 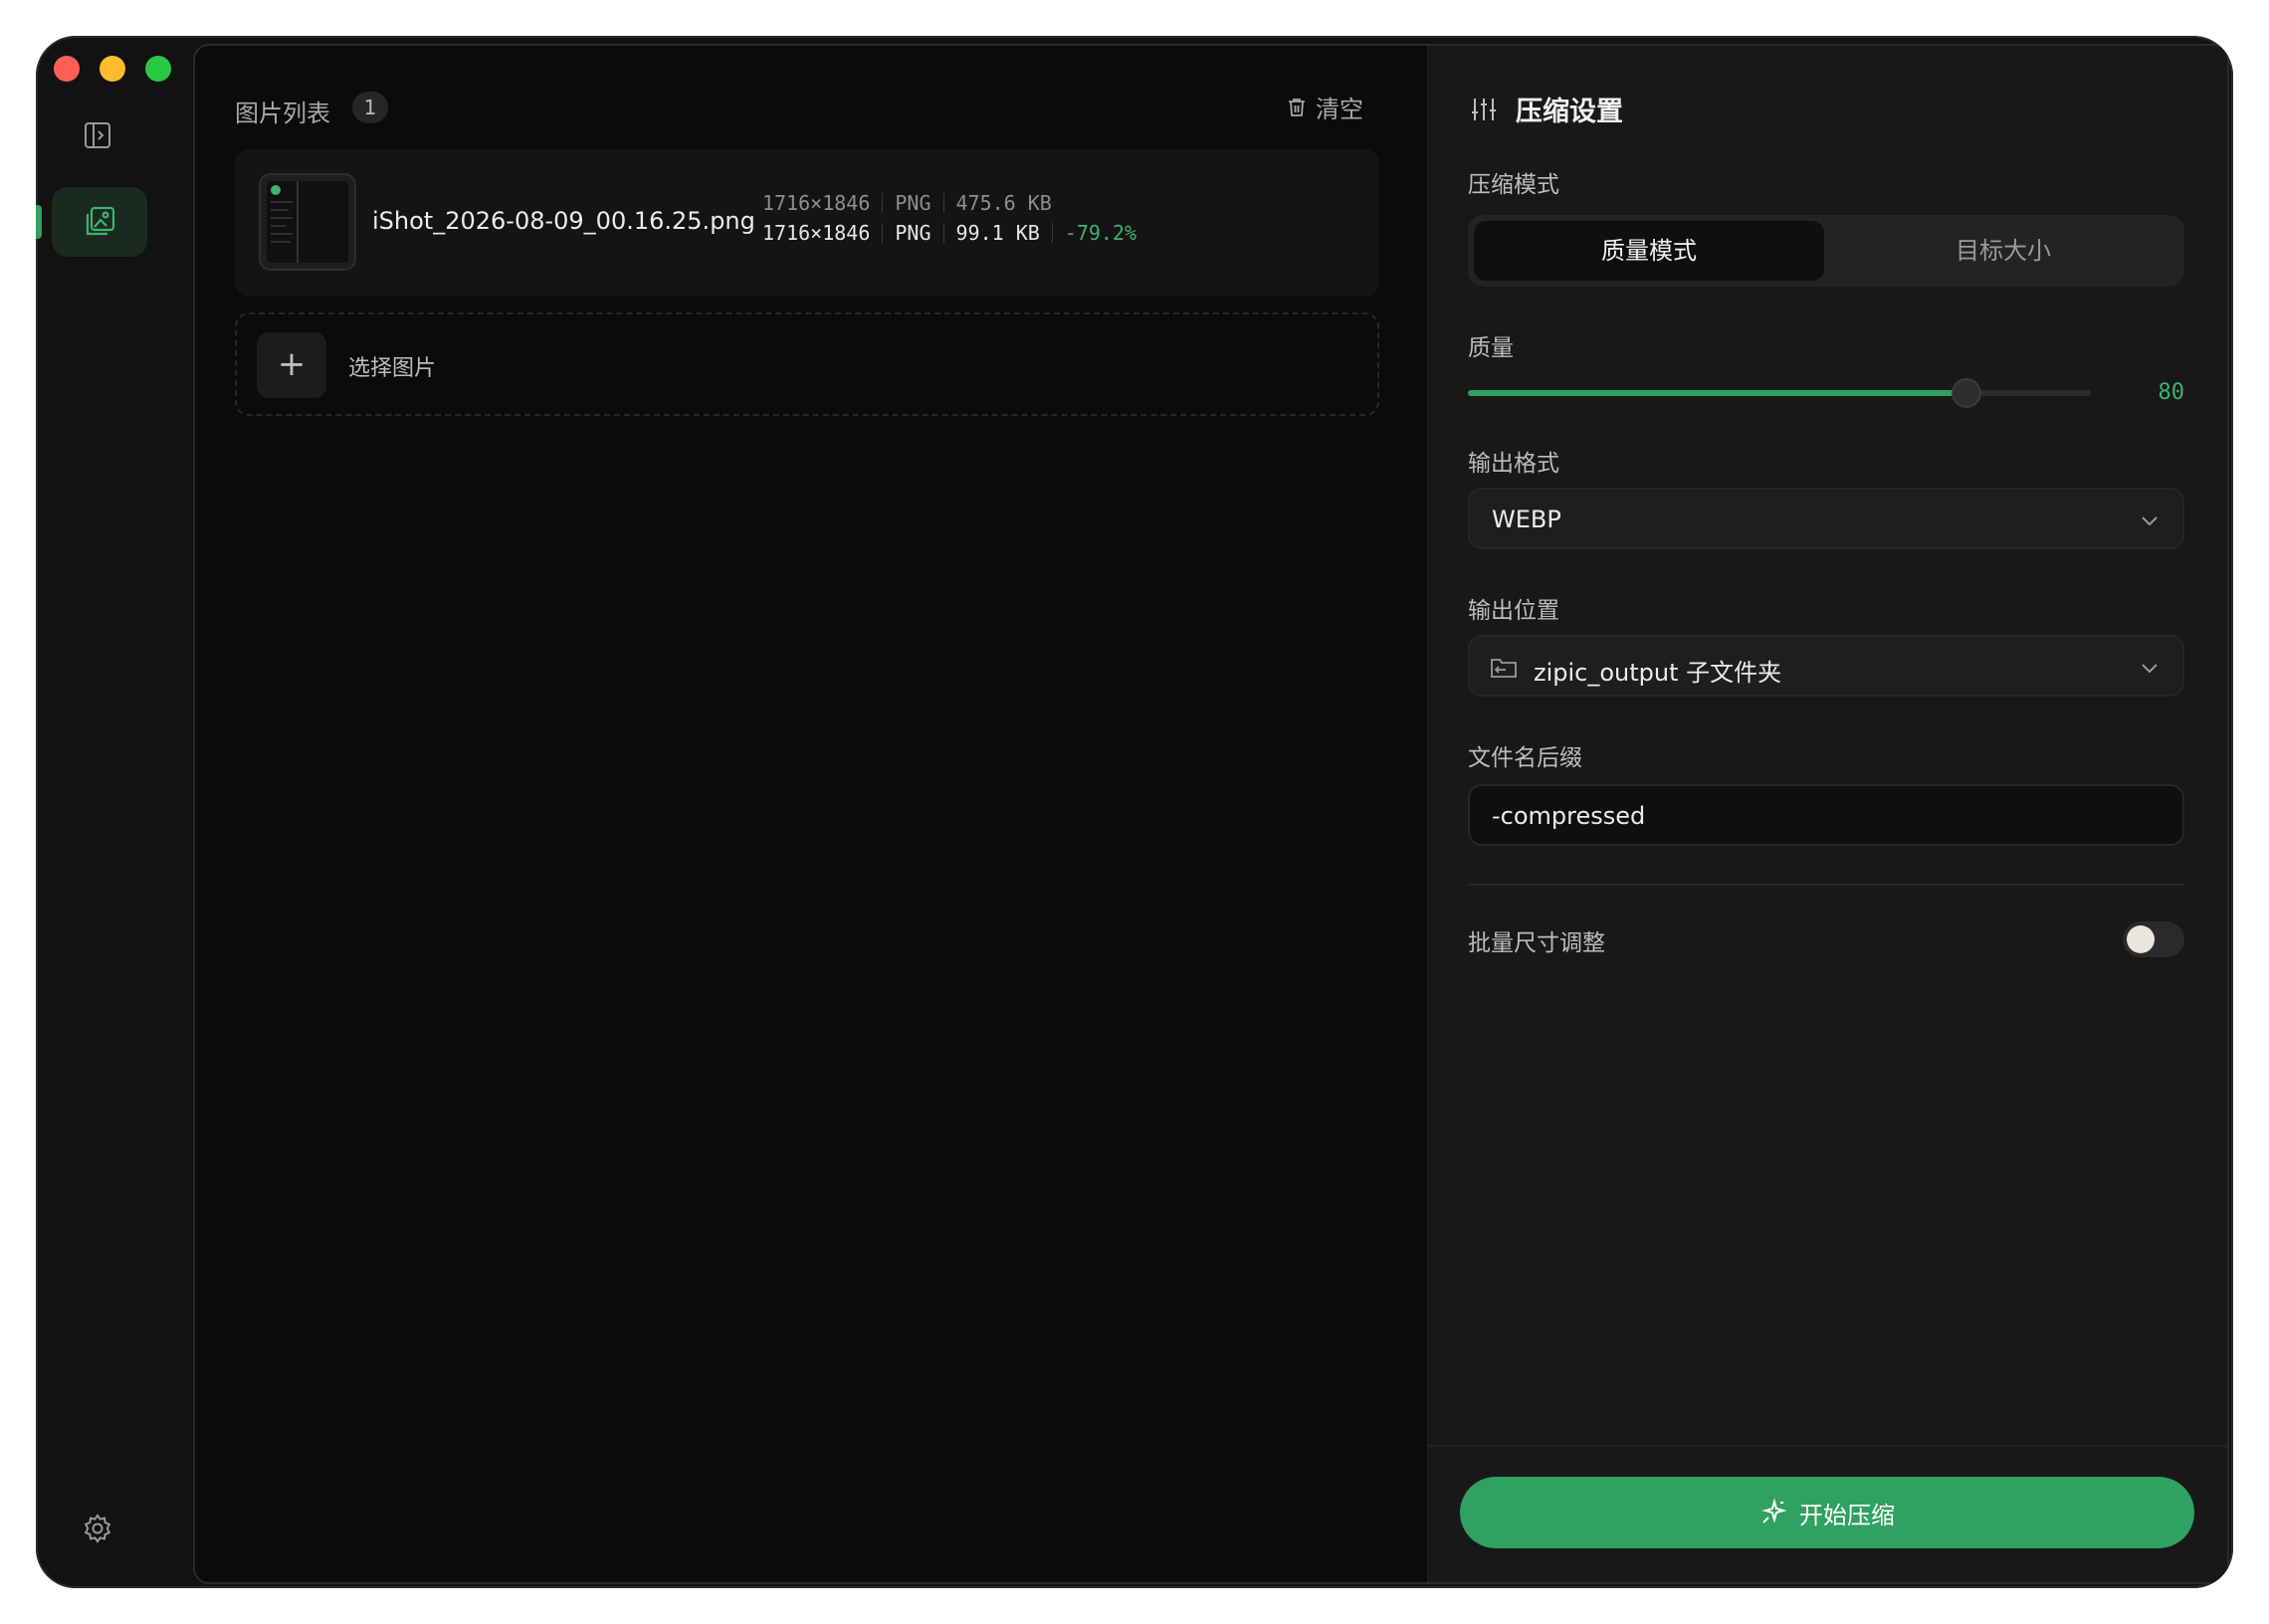 I want to click on filename-suffix-input: -compressed, so click(x=1826, y=815).